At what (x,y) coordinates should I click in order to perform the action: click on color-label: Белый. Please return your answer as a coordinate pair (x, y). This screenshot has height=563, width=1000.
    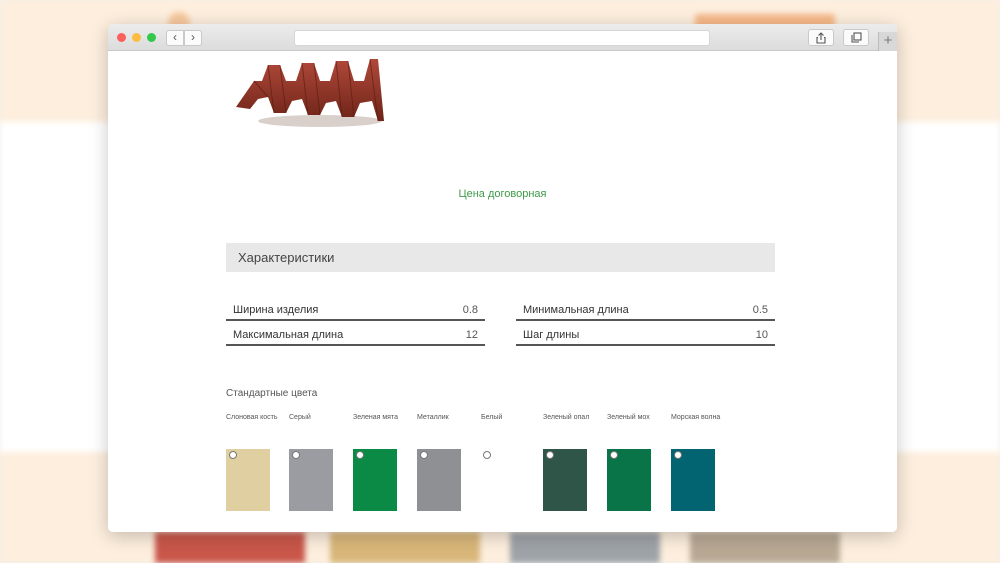
    Looking at the image, I should click on (492, 417).